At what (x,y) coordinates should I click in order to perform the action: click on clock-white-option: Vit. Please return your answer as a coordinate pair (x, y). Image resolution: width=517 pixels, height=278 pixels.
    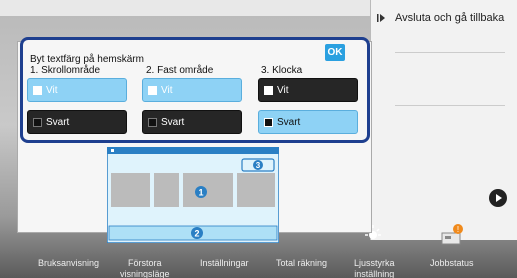
    Looking at the image, I should click on (308, 90).